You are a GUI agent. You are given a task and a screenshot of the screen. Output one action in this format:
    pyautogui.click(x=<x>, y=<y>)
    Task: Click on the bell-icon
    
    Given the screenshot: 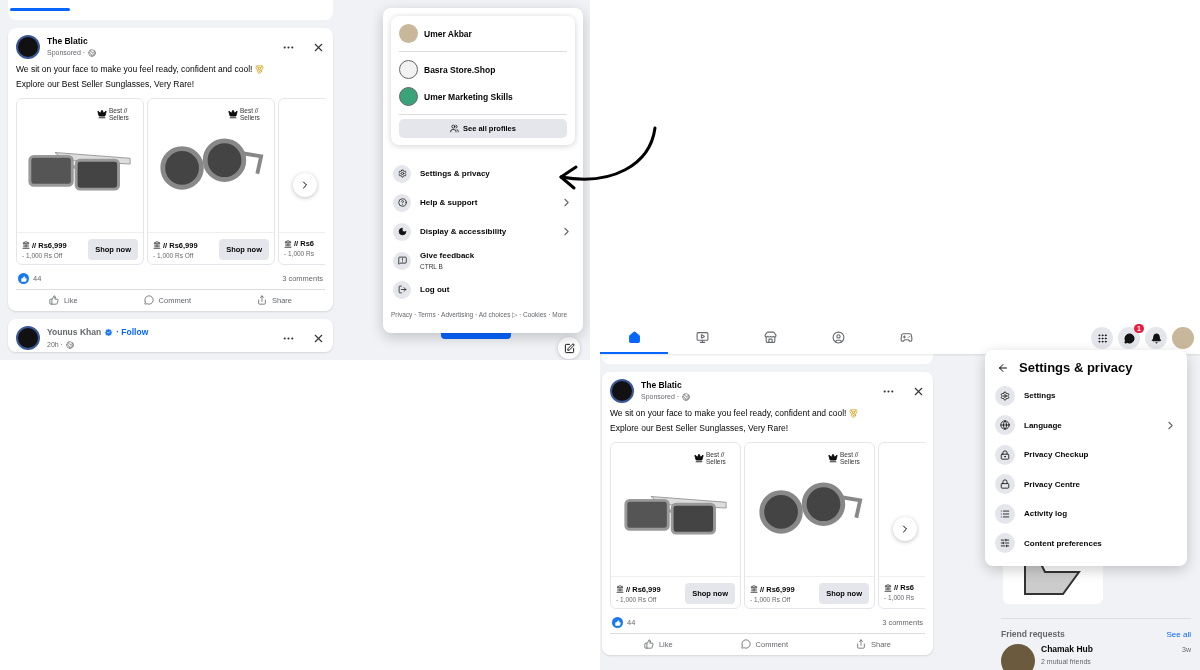 What is the action you would take?
    pyautogui.click(x=1156, y=338)
    